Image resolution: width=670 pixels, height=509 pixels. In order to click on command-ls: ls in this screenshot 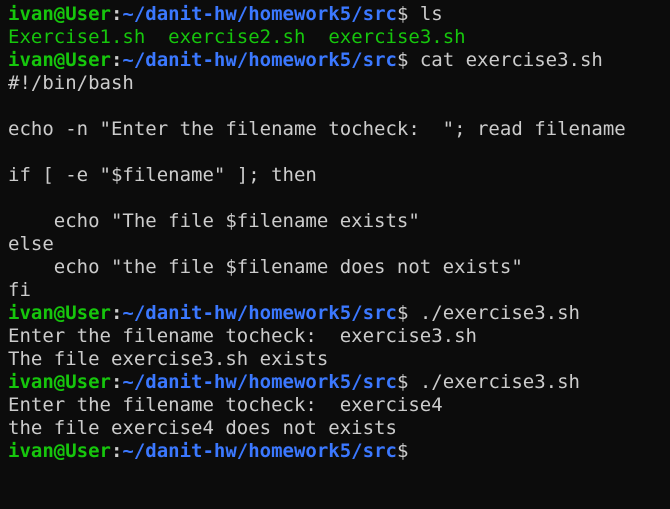, I will do `click(425, 14)`.